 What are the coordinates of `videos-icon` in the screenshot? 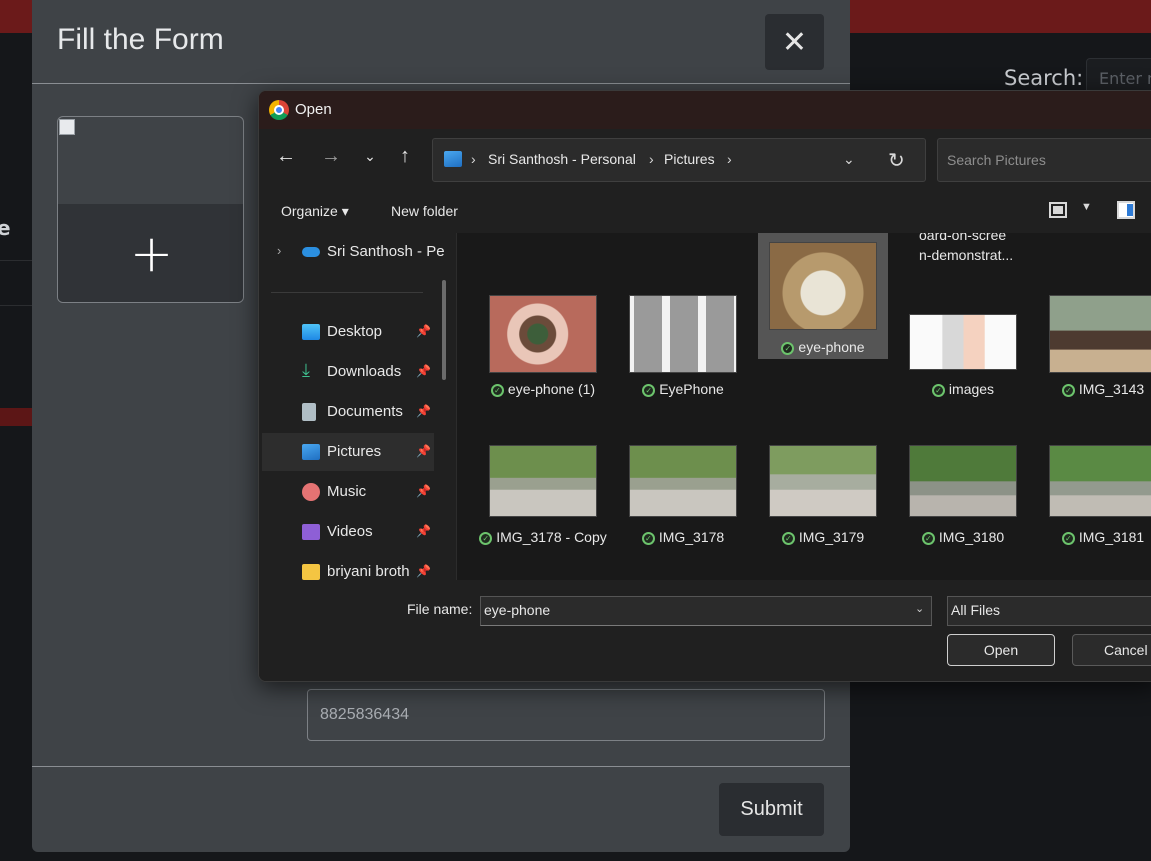 It's located at (311, 532).